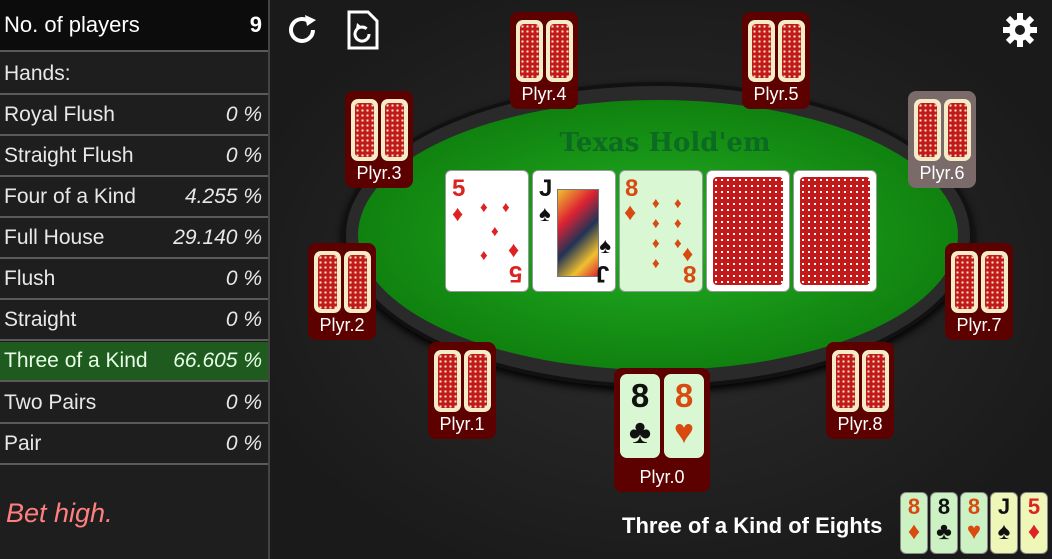 This screenshot has width=1052, height=559. Describe the element at coordinates (70, 196) in the screenshot. I see `hand-name: Four of a Kind` at that location.